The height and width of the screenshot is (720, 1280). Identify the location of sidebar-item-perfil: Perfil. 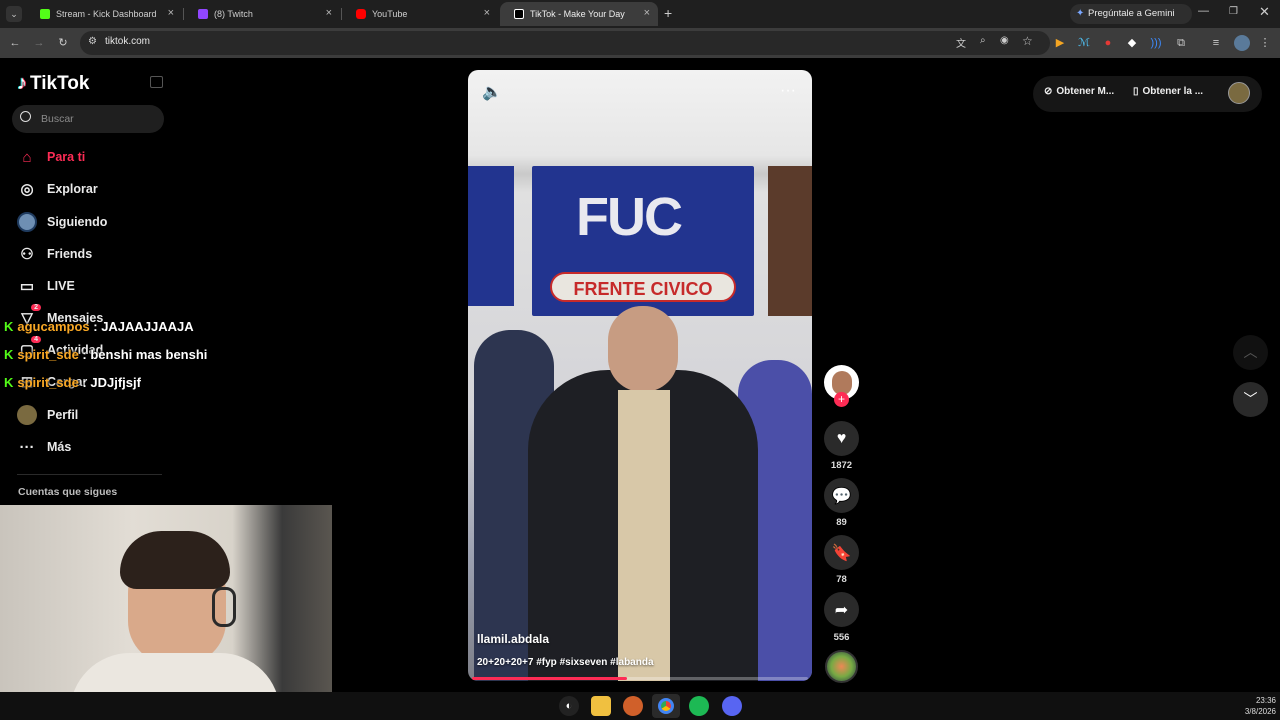
(47, 415).